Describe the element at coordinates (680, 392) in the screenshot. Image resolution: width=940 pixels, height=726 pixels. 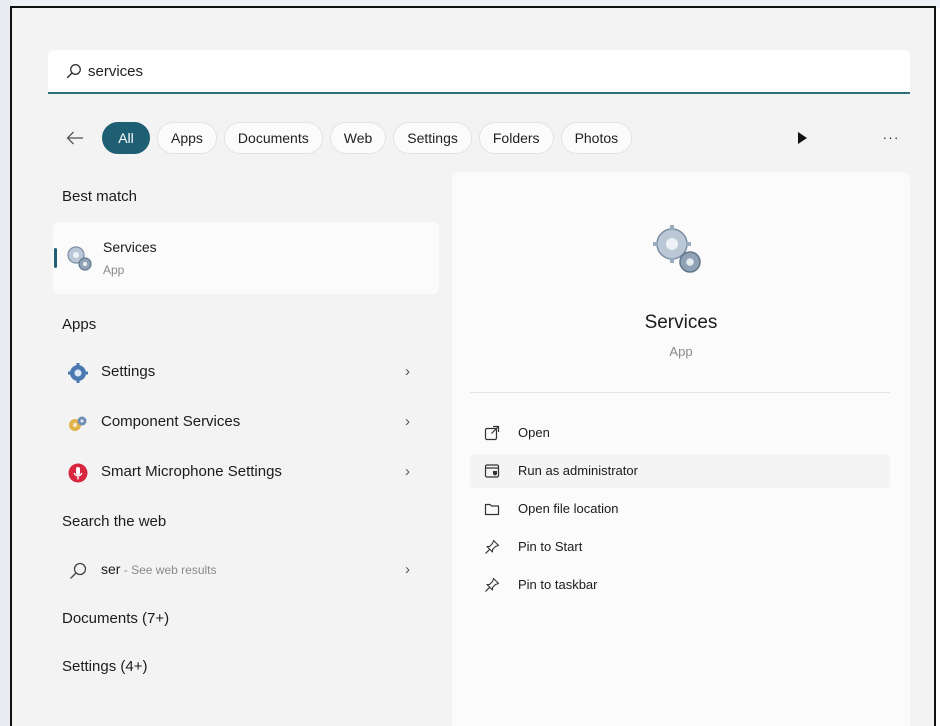
I see `divider` at that location.